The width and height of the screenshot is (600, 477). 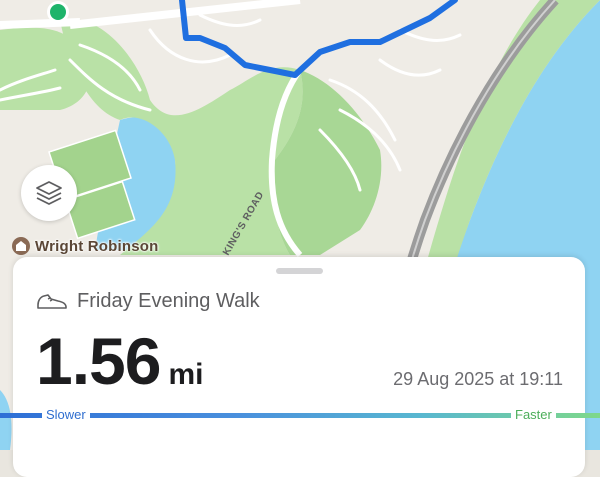 What do you see at coordinates (97, 246) in the screenshot?
I see `poi-label: Wright Robinson` at bounding box center [97, 246].